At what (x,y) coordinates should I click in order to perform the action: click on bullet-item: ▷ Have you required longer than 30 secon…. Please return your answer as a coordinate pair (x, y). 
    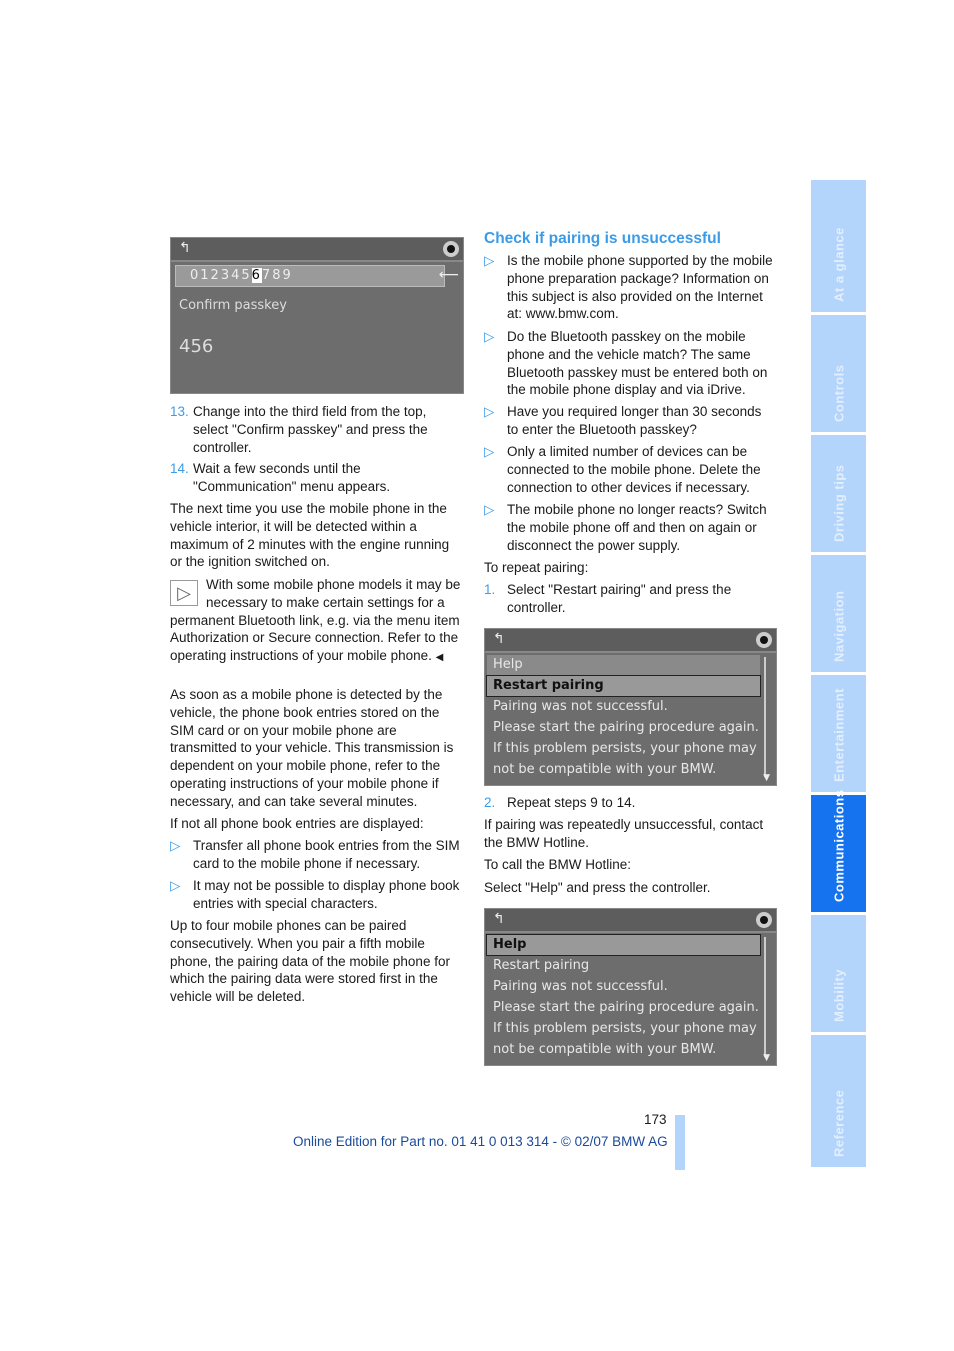
    Looking at the image, I should click on (630, 421).